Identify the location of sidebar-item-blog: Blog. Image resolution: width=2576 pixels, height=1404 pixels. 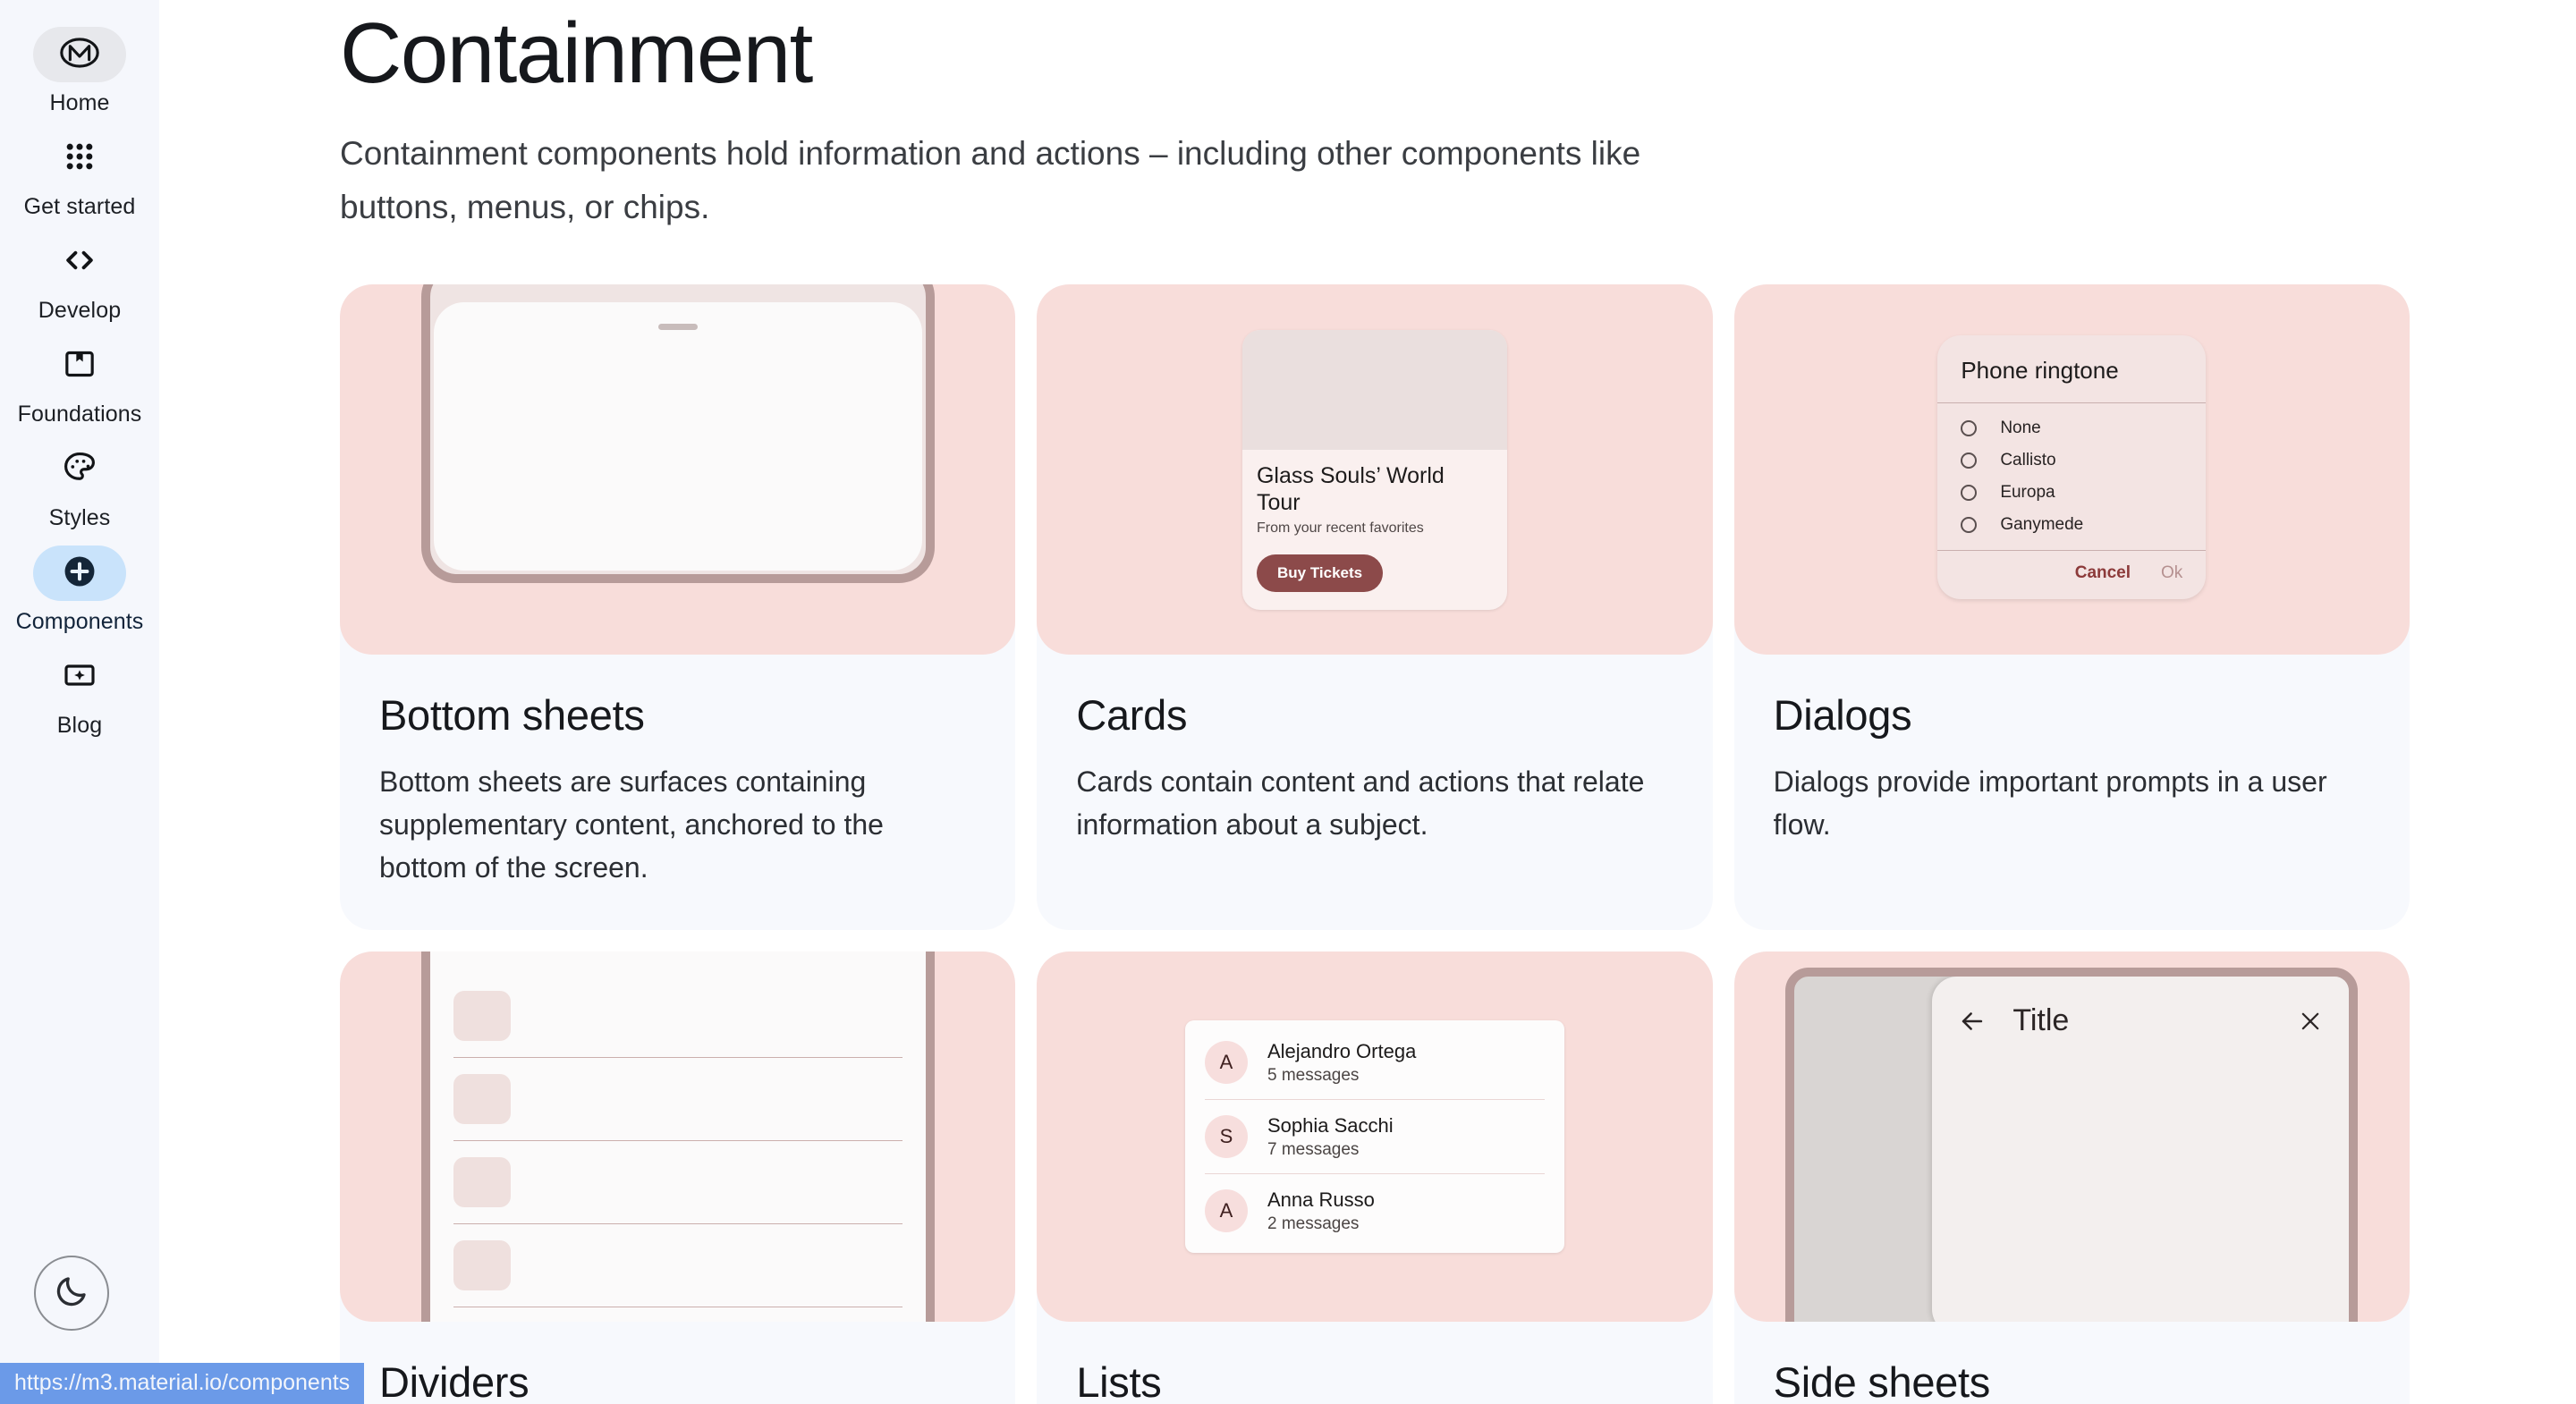
(79, 696).